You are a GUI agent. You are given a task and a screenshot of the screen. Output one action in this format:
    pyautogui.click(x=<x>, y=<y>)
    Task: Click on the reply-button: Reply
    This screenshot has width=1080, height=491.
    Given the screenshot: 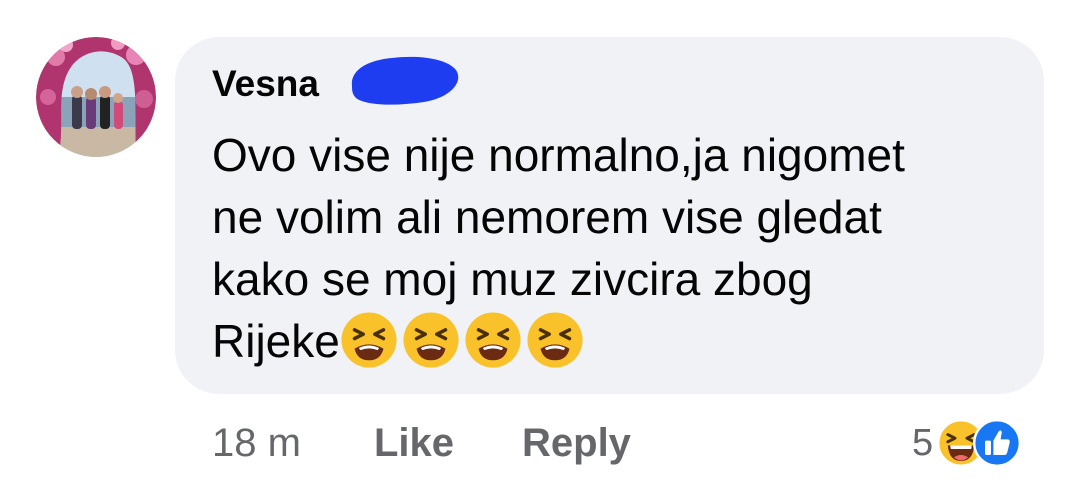 What is the action you would take?
    pyautogui.click(x=576, y=443)
    